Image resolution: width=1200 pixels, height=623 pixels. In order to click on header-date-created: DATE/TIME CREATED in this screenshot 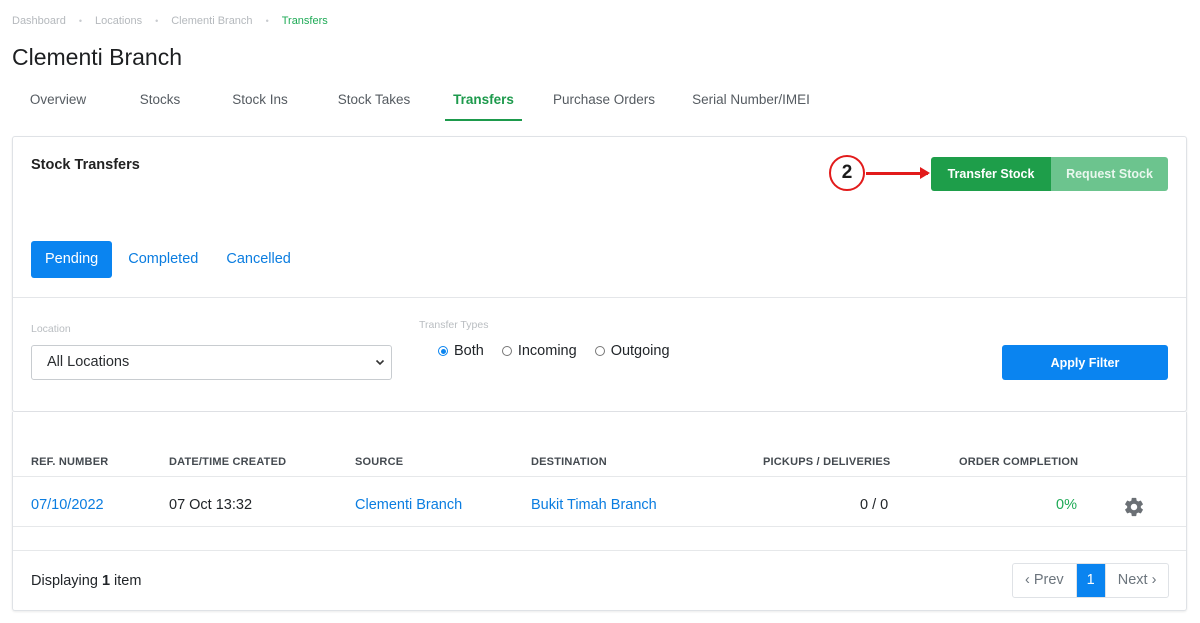, I will do `click(228, 462)`.